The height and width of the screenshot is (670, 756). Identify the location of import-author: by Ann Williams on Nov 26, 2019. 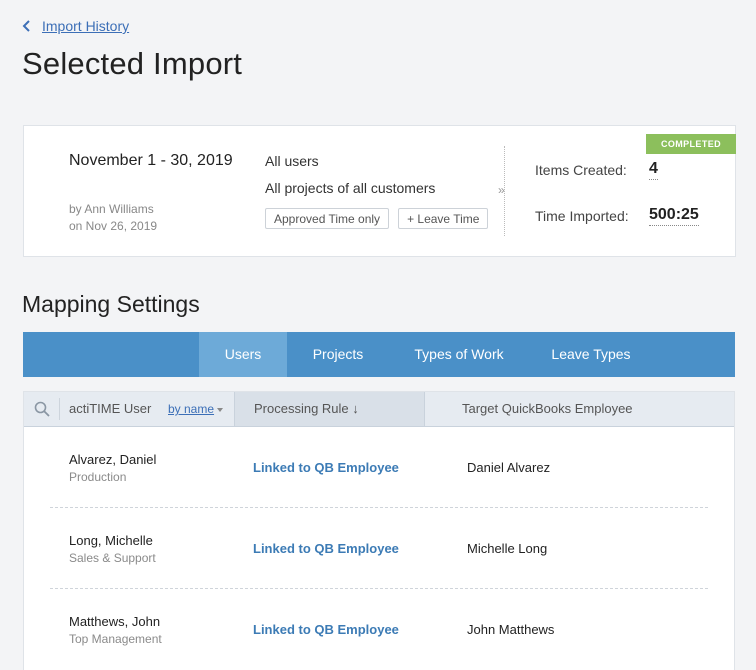
(113, 218).